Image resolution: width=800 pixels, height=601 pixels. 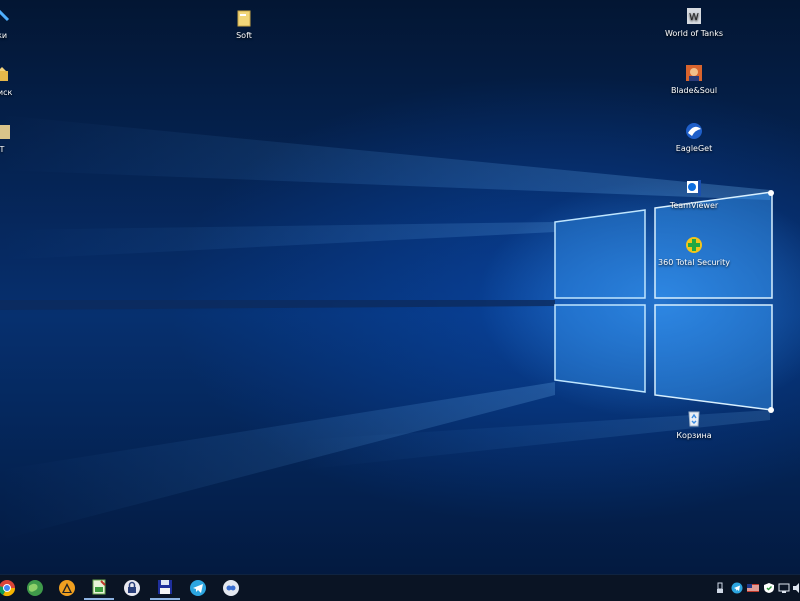 I want to click on taskbar-telegram-button, so click(x=198, y=588).